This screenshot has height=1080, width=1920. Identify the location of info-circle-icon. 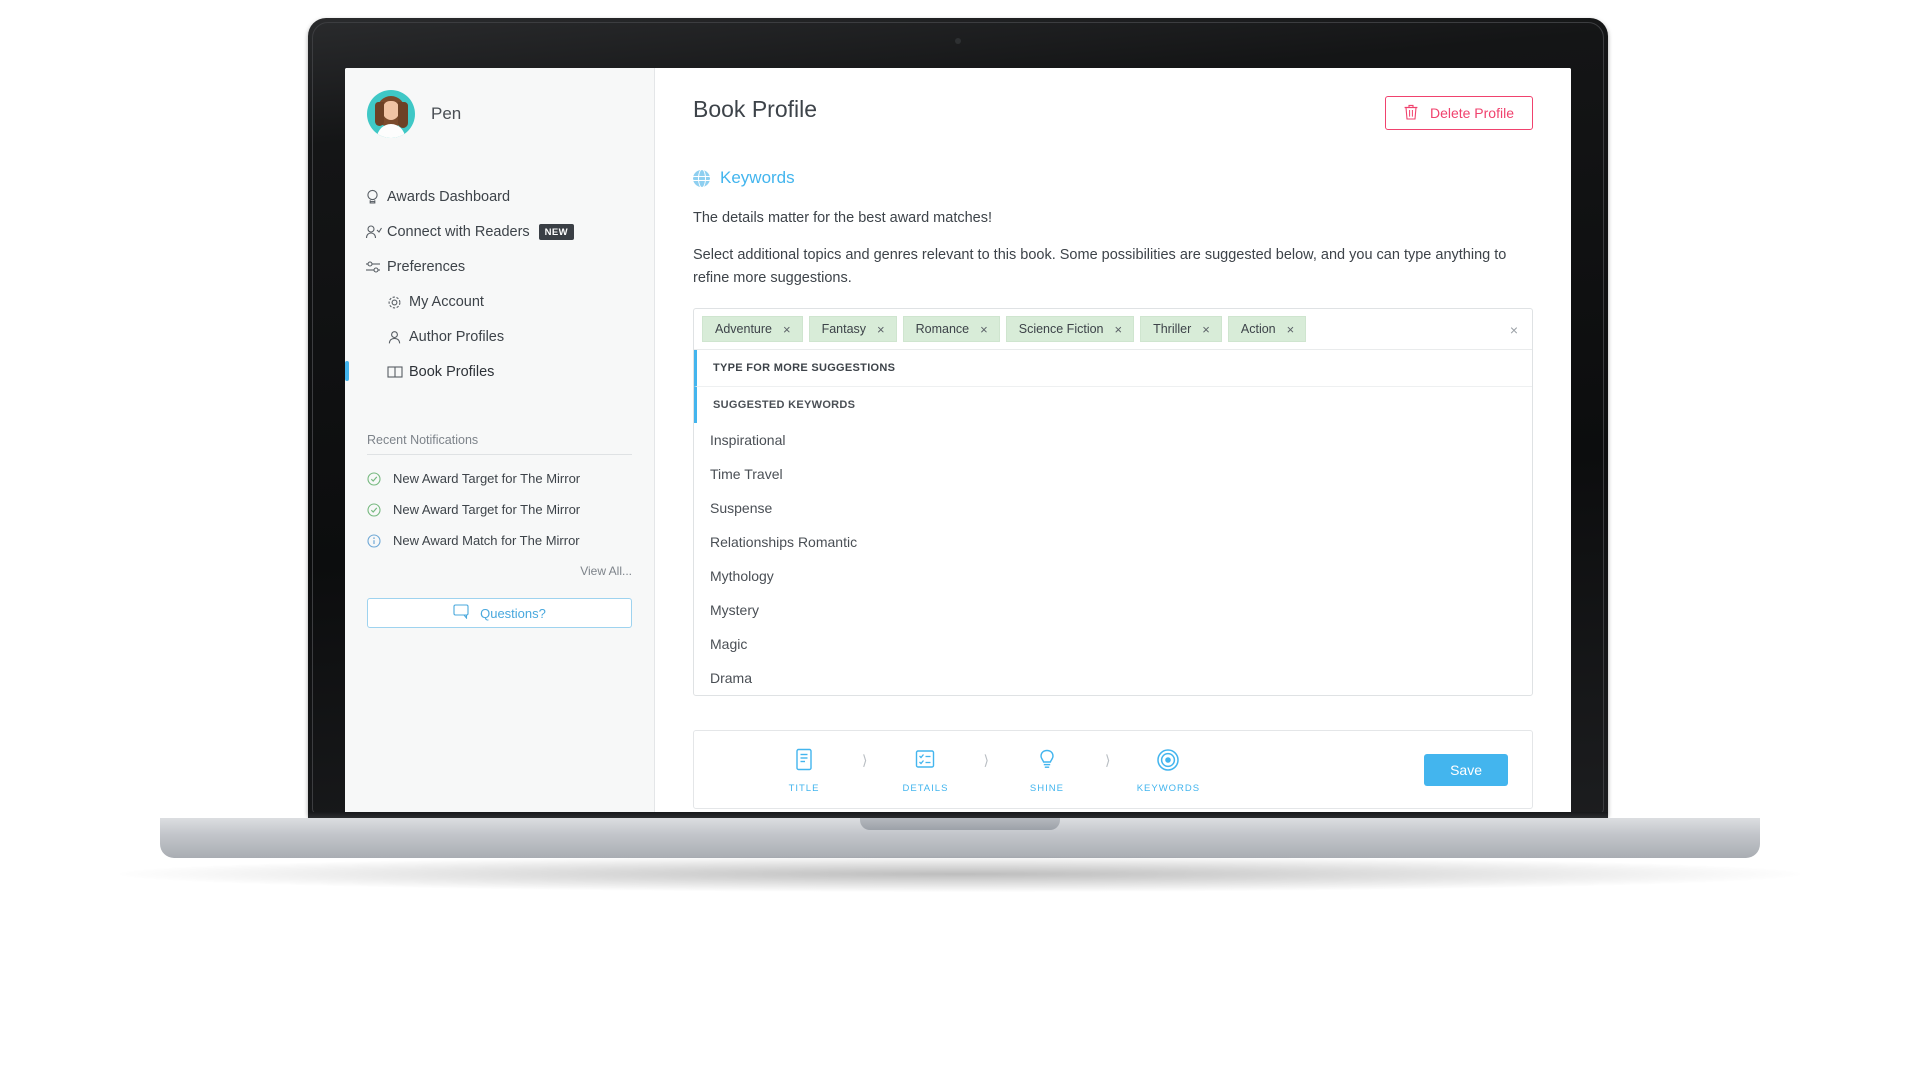
(380, 540).